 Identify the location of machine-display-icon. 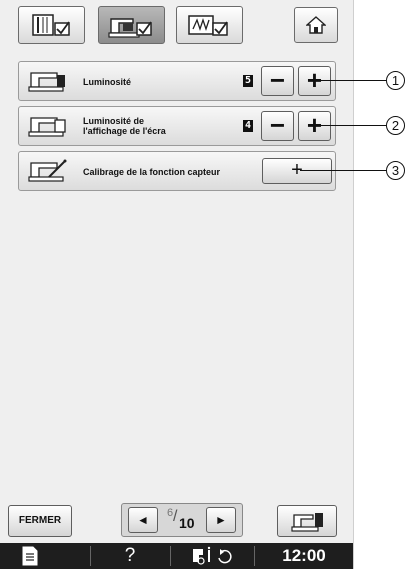
(47, 127).